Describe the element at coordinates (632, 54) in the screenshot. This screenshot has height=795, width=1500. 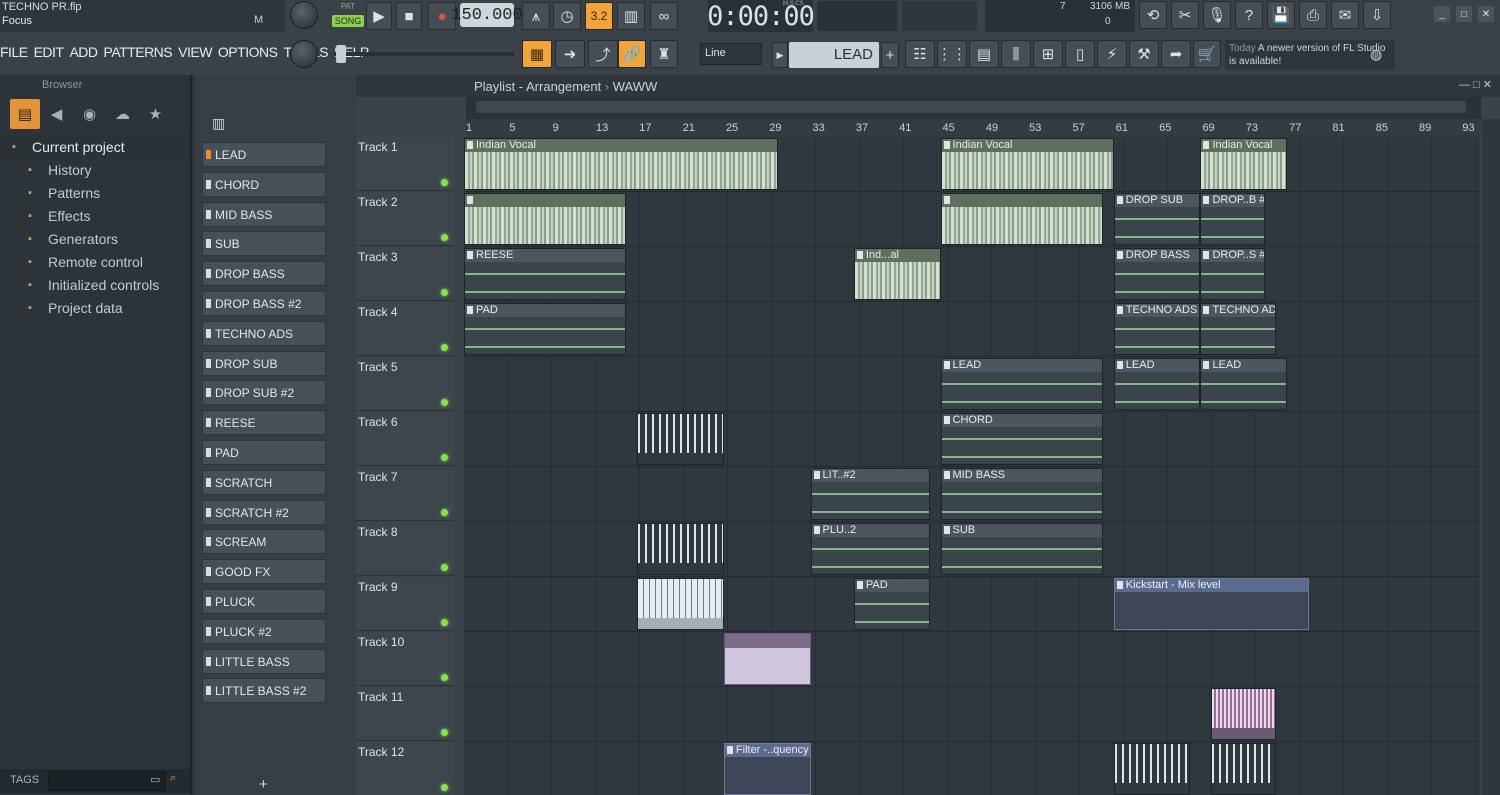
I see `link-button: 🔗` at that location.